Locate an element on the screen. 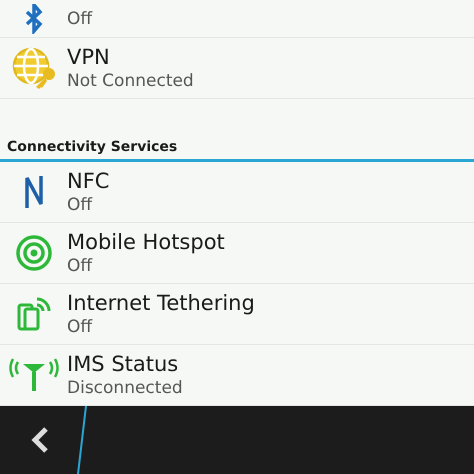 The height and width of the screenshot is (474, 474). item-title: Mobile Hotspot is located at coordinates (146, 242).